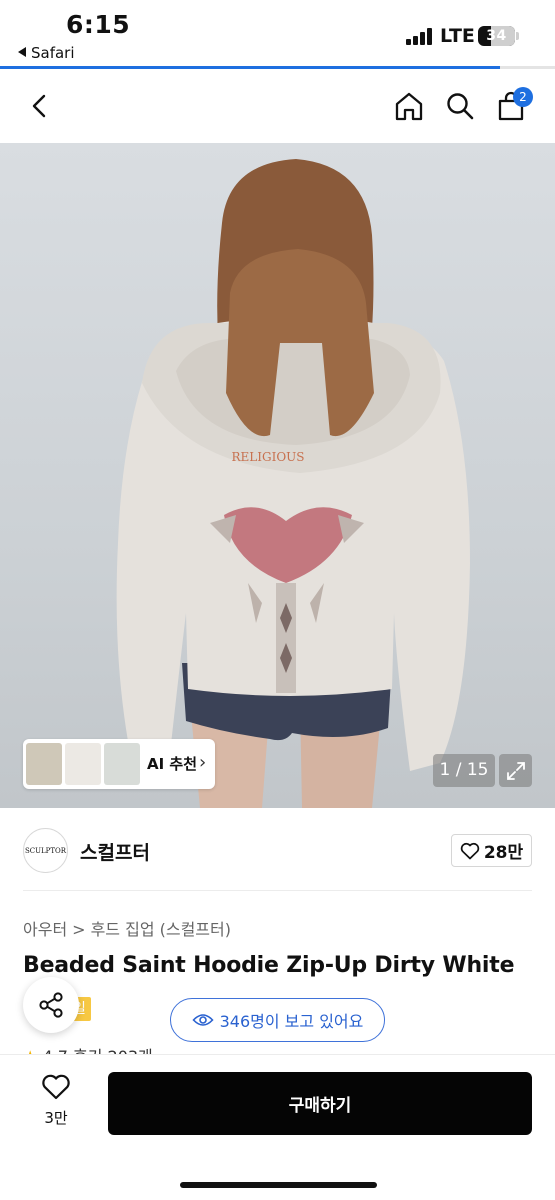  Describe the element at coordinates (161, 929) in the screenshot. I see `breadcrumb-item: 후드 집업 (스컬프터)` at that location.